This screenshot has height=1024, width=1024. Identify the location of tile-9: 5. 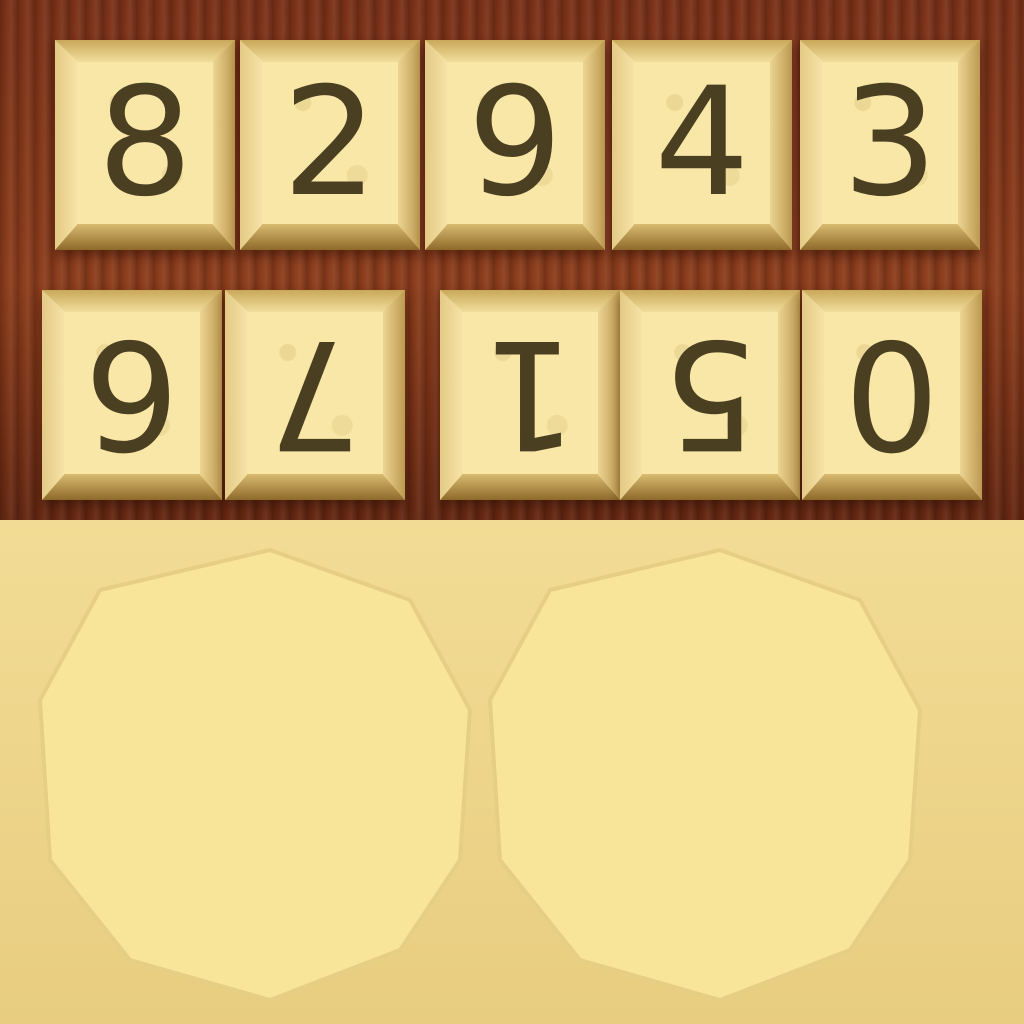
(710, 395).